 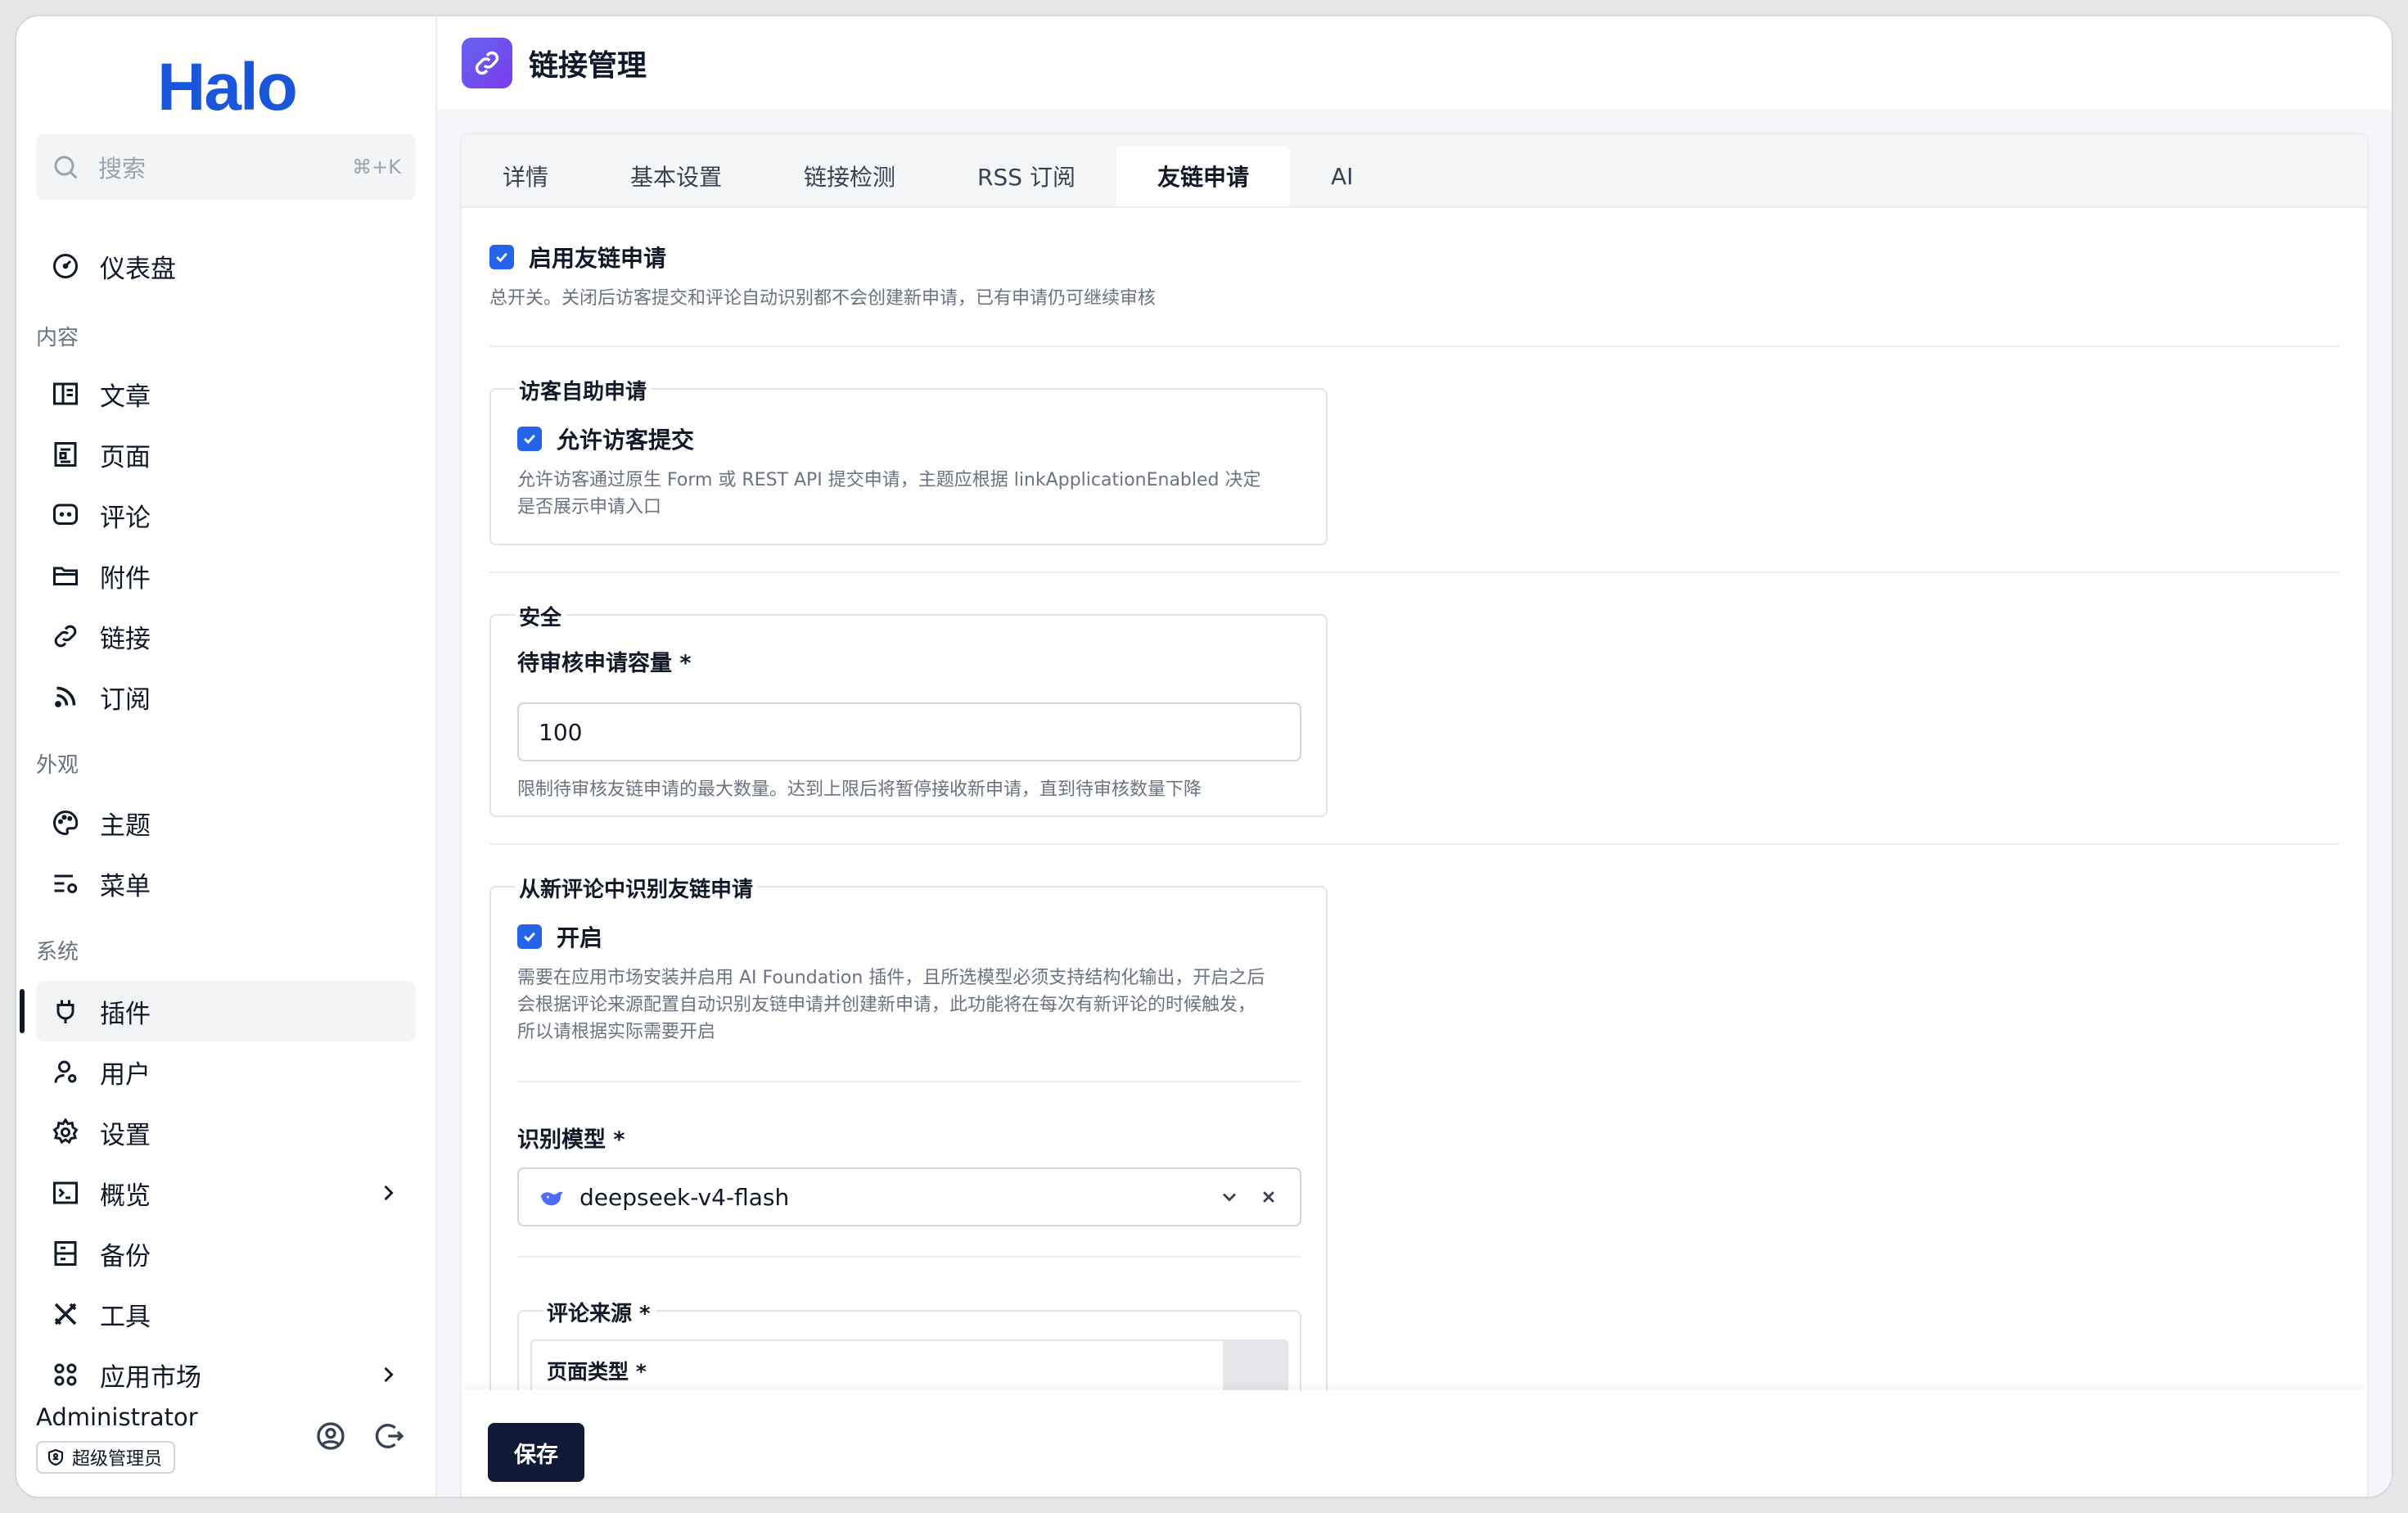 What do you see at coordinates (57, 338) in the screenshot?
I see `nav-group-content: 内容` at bounding box center [57, 338].